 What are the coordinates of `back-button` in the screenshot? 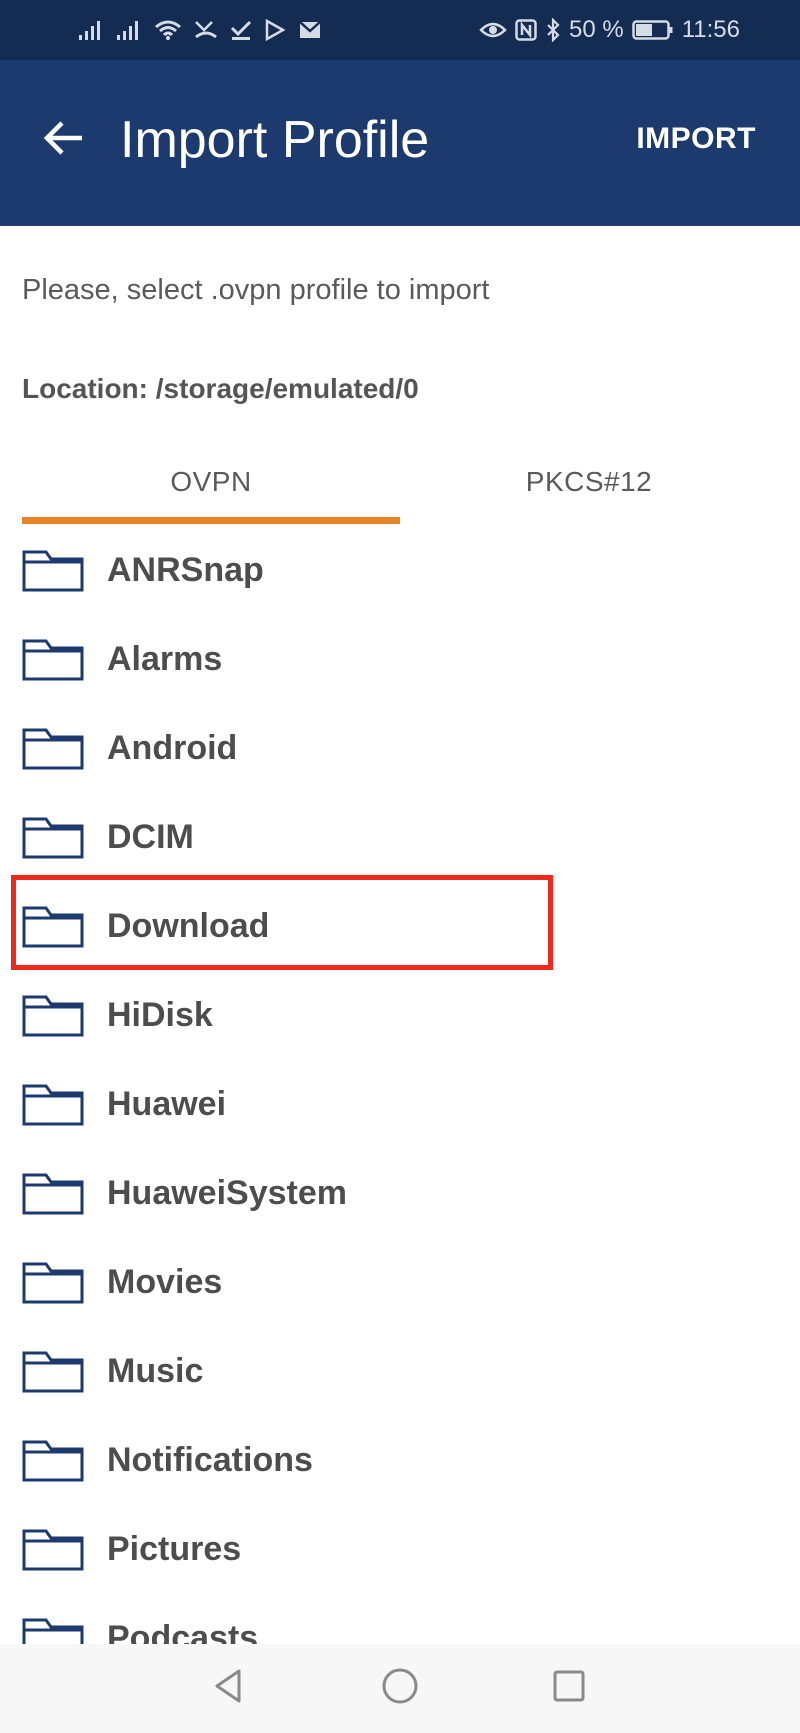 It's located at (64, 140).